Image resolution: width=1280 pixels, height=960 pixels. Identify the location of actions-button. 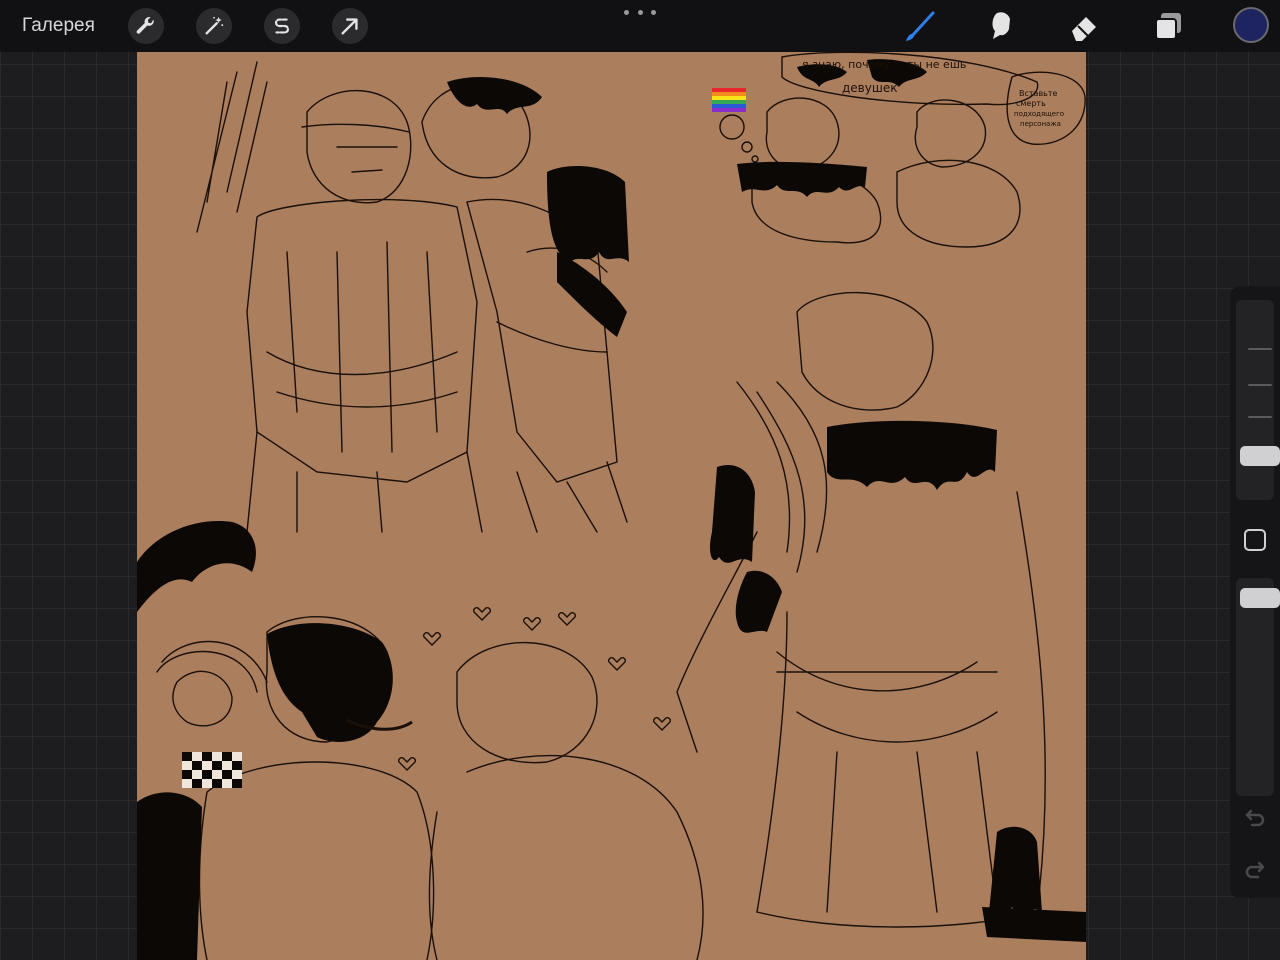
(146, 26).